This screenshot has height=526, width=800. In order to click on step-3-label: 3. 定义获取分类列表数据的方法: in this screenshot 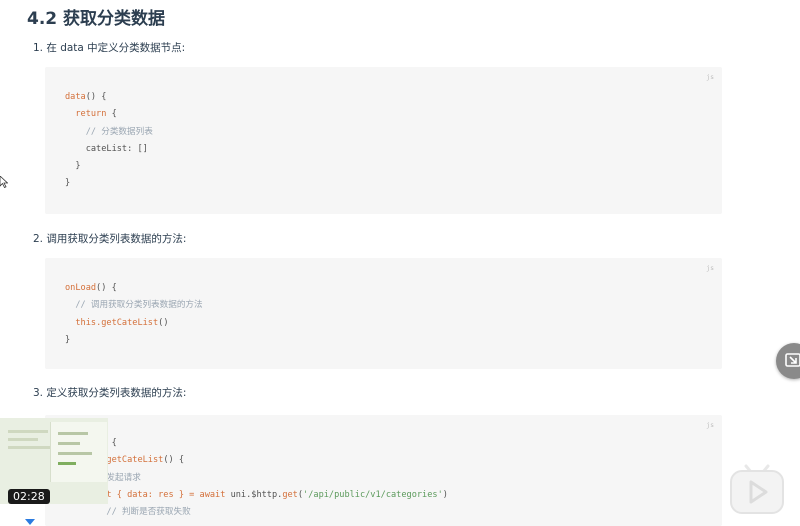, I will do `click(110, 393)`.